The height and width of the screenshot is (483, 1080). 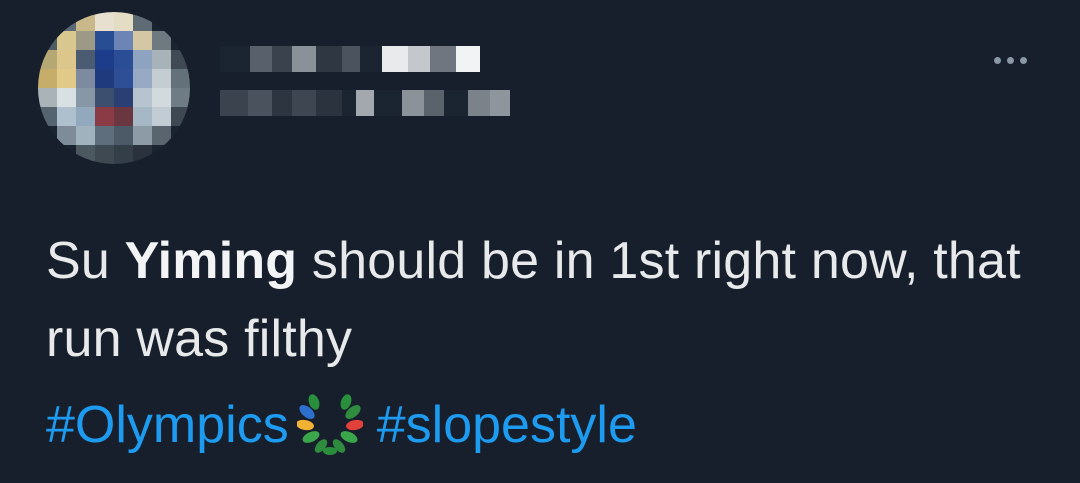 What do you see at coordinates (114, 88) in the screenshot?
I see `avatar` at bounding box center [114, 88].